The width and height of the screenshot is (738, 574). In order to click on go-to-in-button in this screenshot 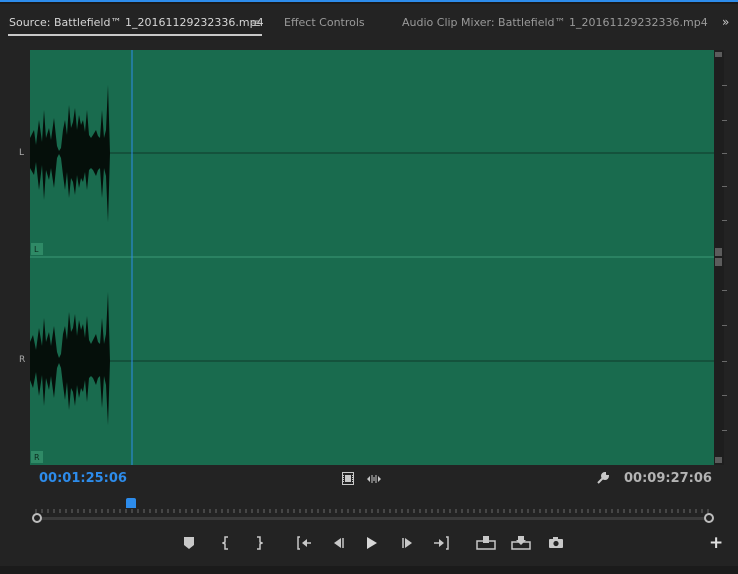, I will do `click(304, 543)`.